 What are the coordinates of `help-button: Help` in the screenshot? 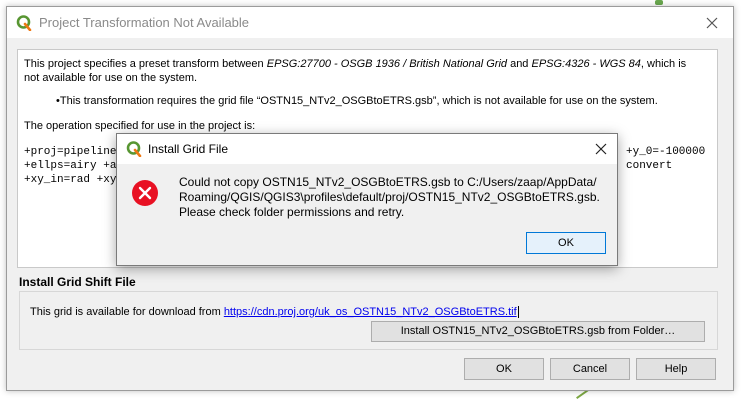 It's located at (676, 369).